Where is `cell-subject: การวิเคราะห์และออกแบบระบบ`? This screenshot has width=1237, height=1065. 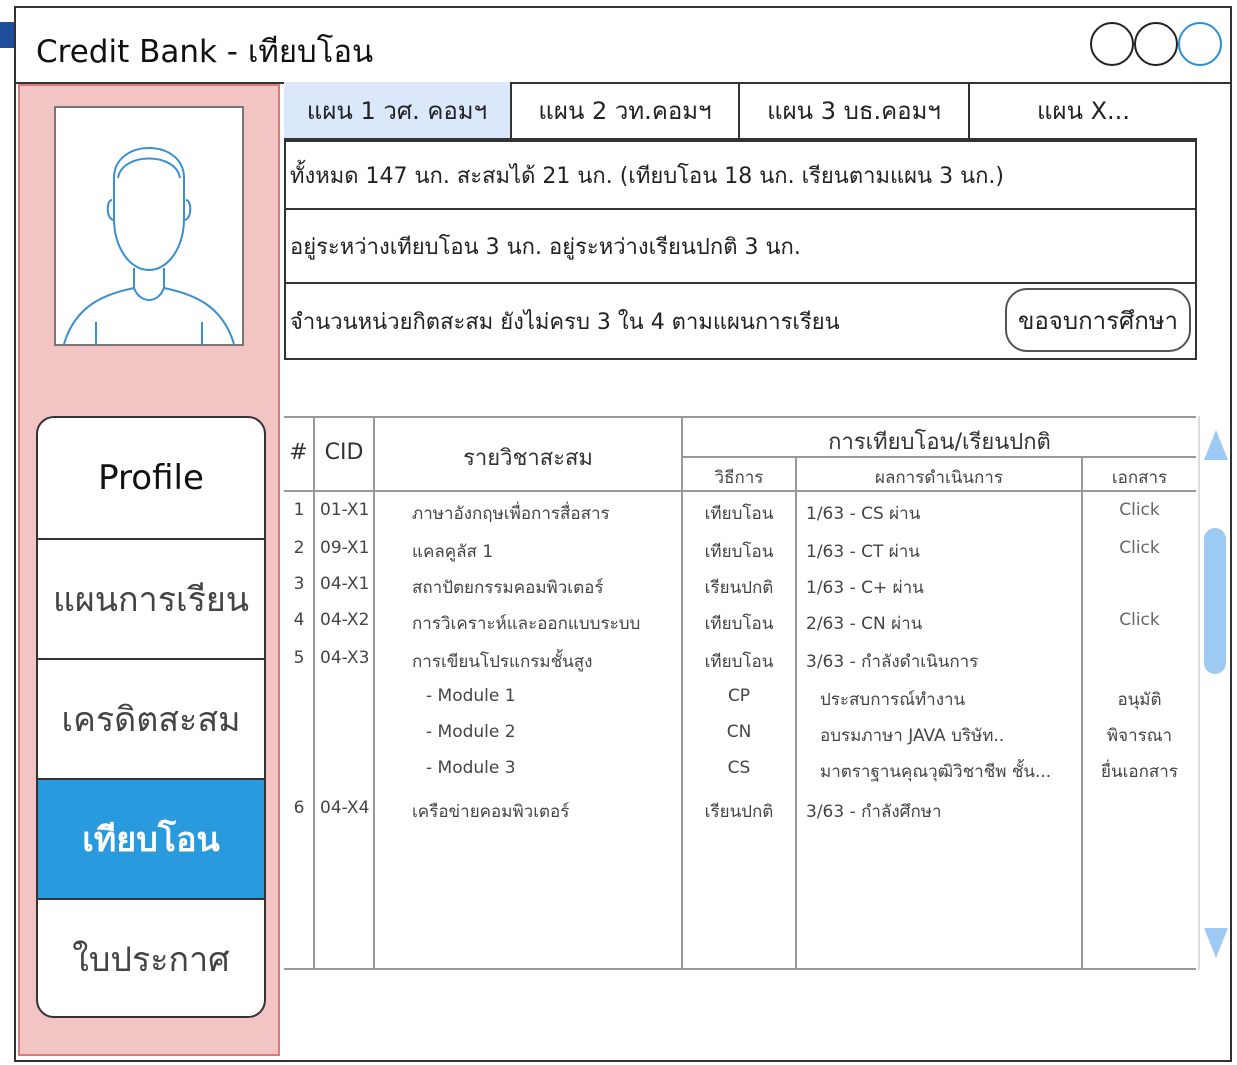 cell-subject: การวิเคราะห์และออกแบบระบบ is located at coordinates (526, 624).